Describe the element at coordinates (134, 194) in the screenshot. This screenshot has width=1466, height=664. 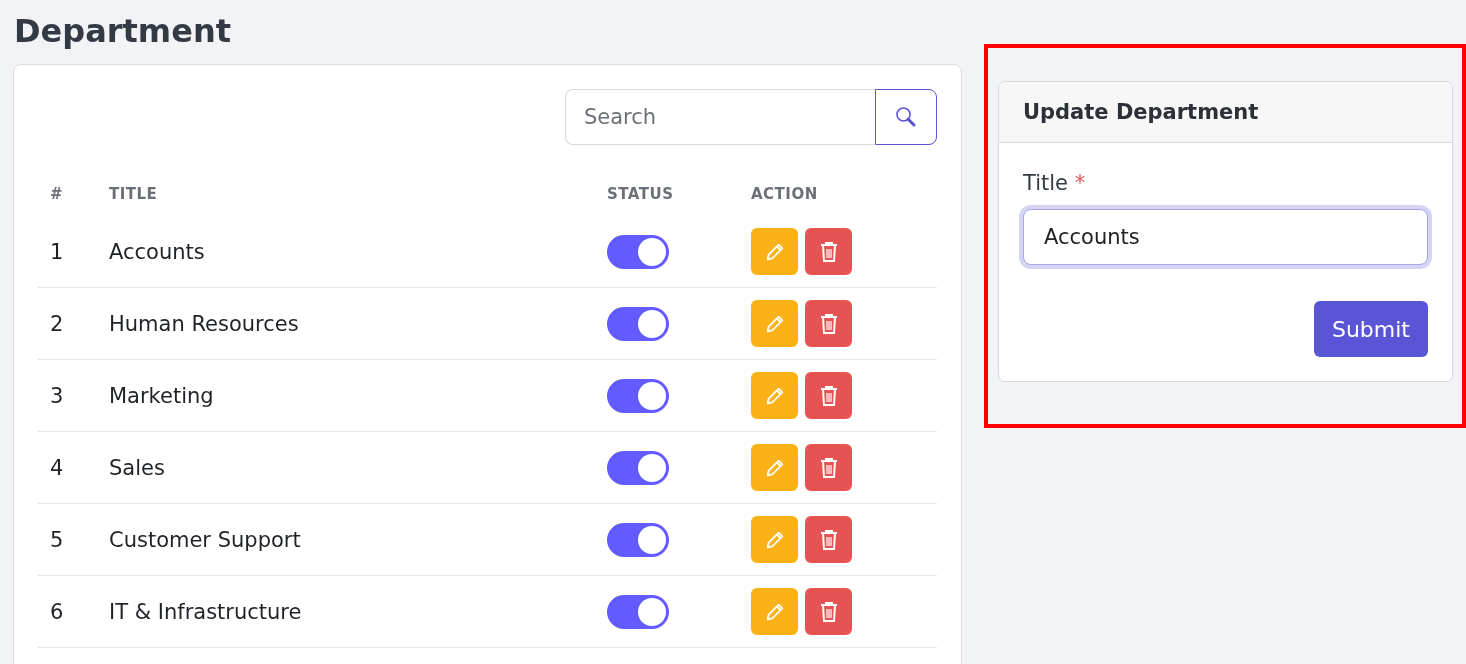
I see `column-header: TITLE` at that location.